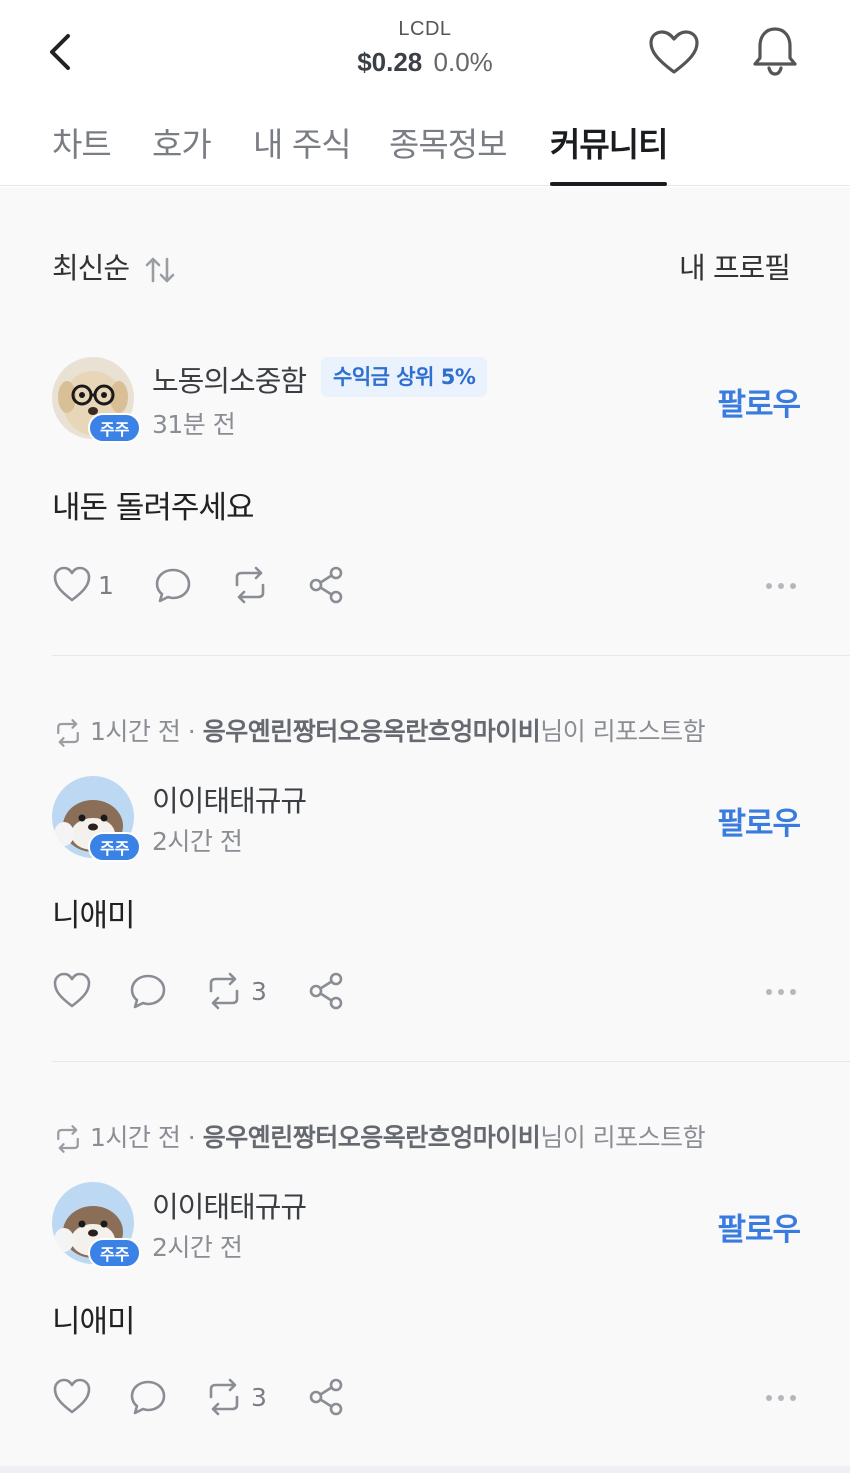 The width and height of the screenshot is (850, 1473). What do you see at coordinates (425, 587) in the screenshot?
I see `post-actions: 1` at bounding box center [425, 587].